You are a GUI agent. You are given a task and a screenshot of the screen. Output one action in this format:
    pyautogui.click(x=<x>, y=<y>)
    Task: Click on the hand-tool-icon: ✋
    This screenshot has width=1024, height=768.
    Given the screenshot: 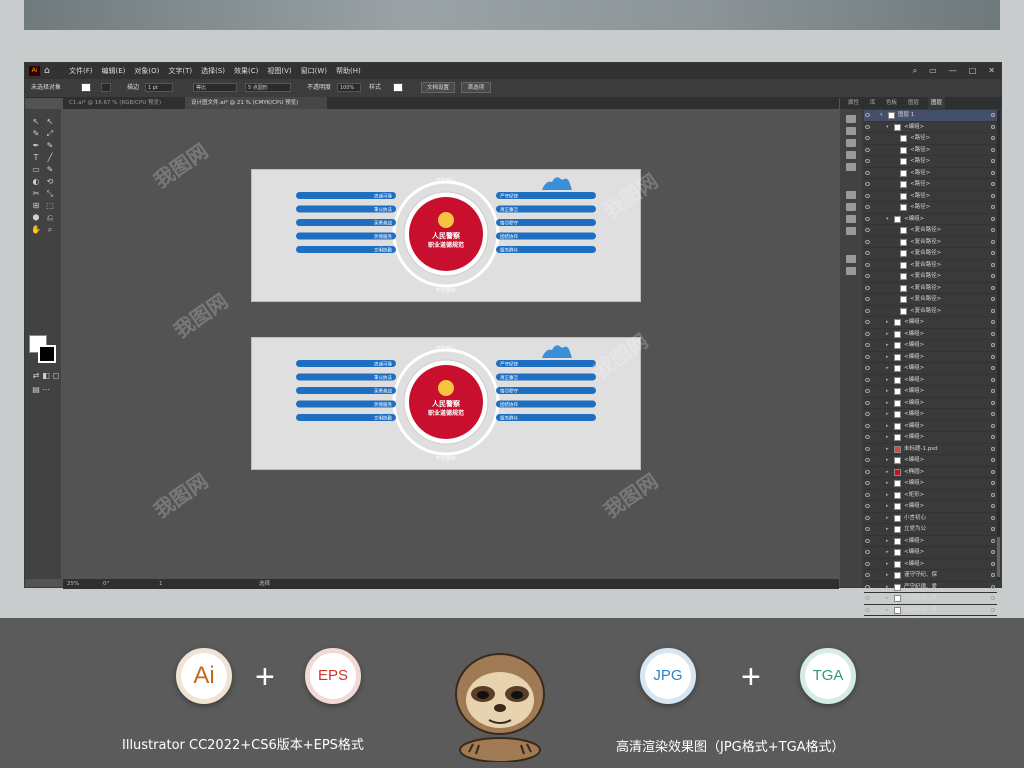 What is the action you would take?
    pyautogui.click(x=36, y=230)
    